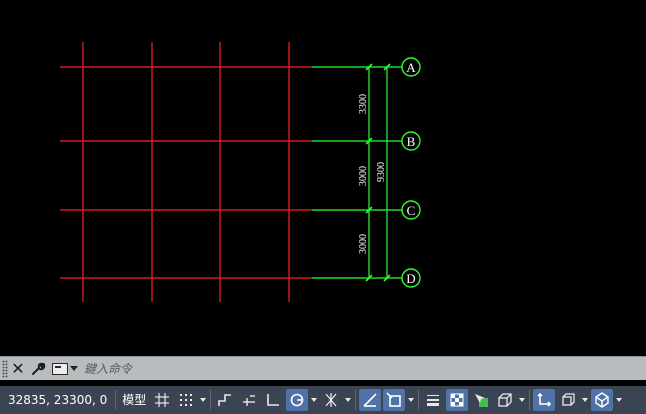  Describe the element at coordinates (411, 67) in the screenshot. I see `axis-label-a: A` at that location.